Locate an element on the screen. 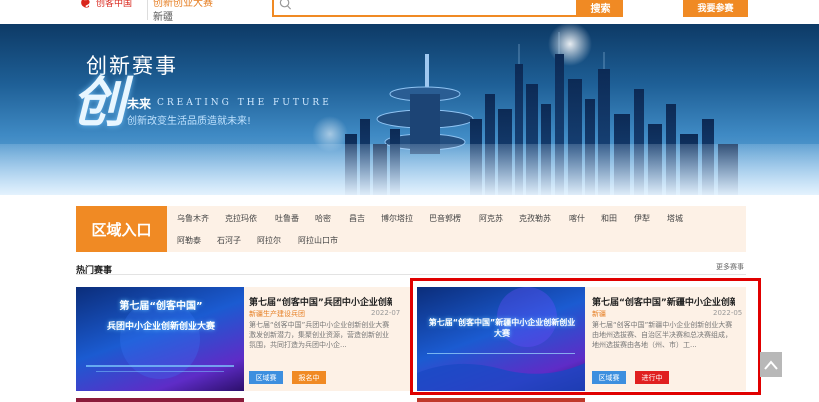  search-button: 搜索 is located at coordinates (600, 8).